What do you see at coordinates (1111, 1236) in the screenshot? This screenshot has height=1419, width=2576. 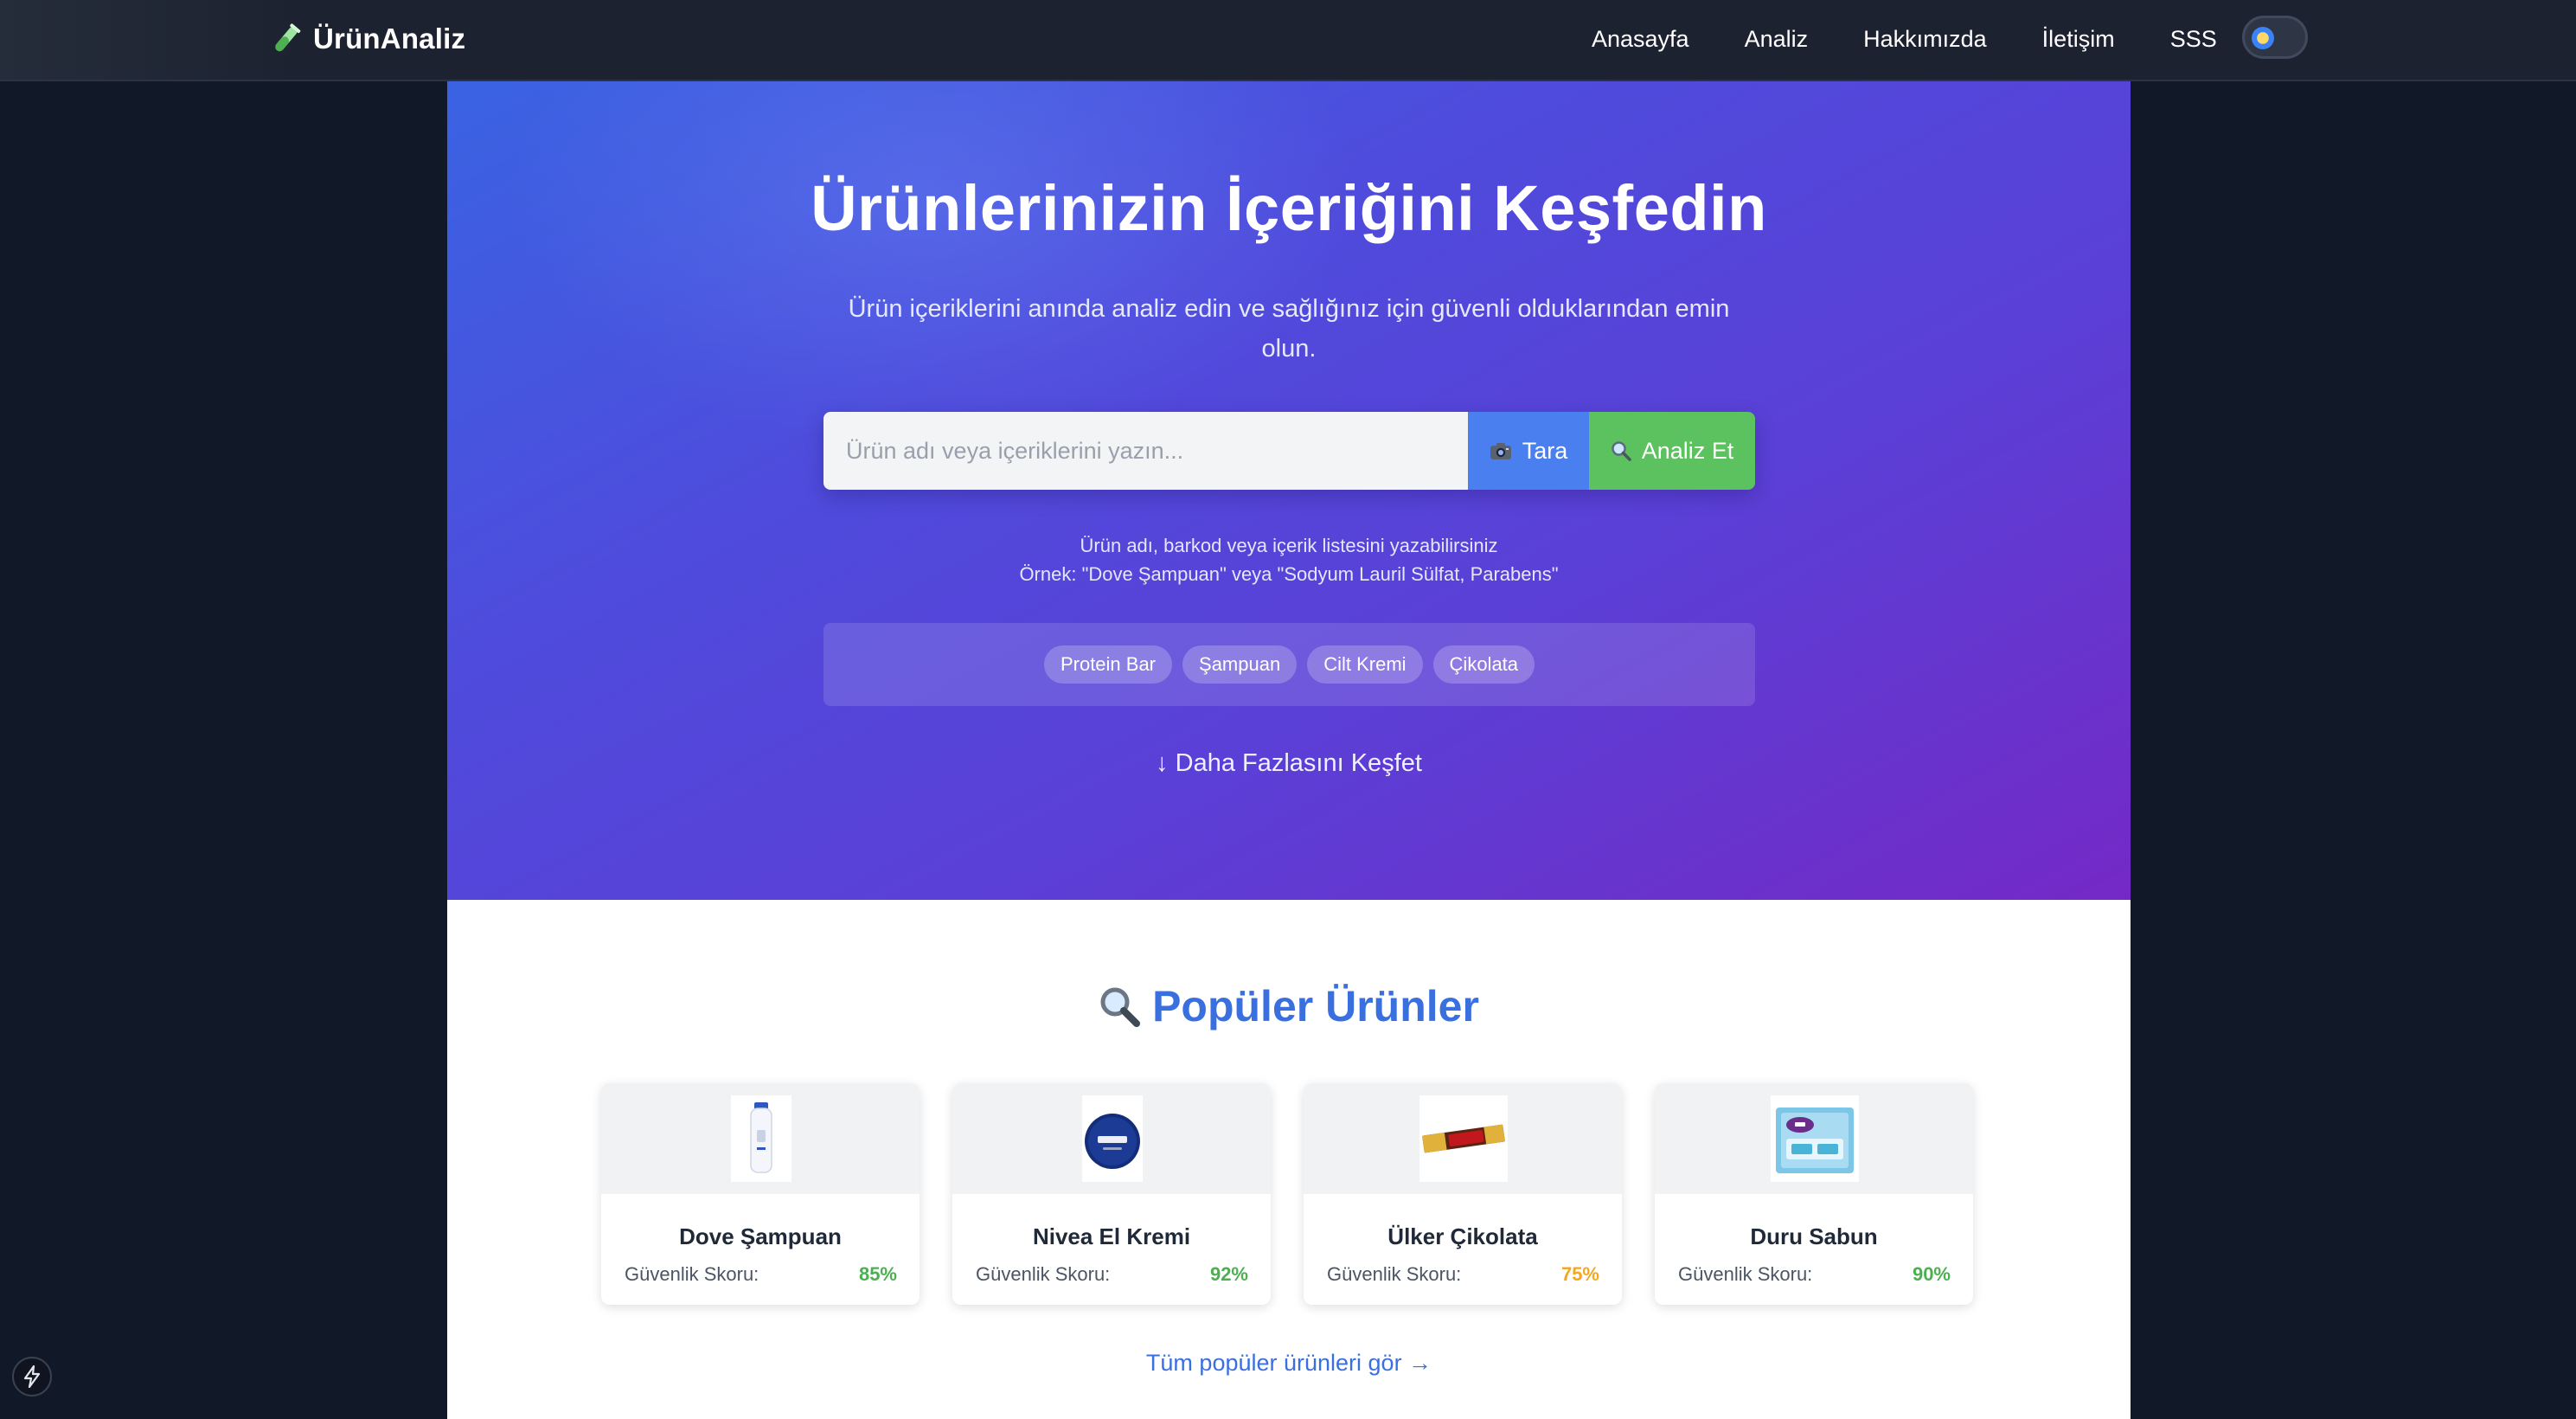 I see `product-name: Nivea El Kremi` at bounding box center [1111, 1236].